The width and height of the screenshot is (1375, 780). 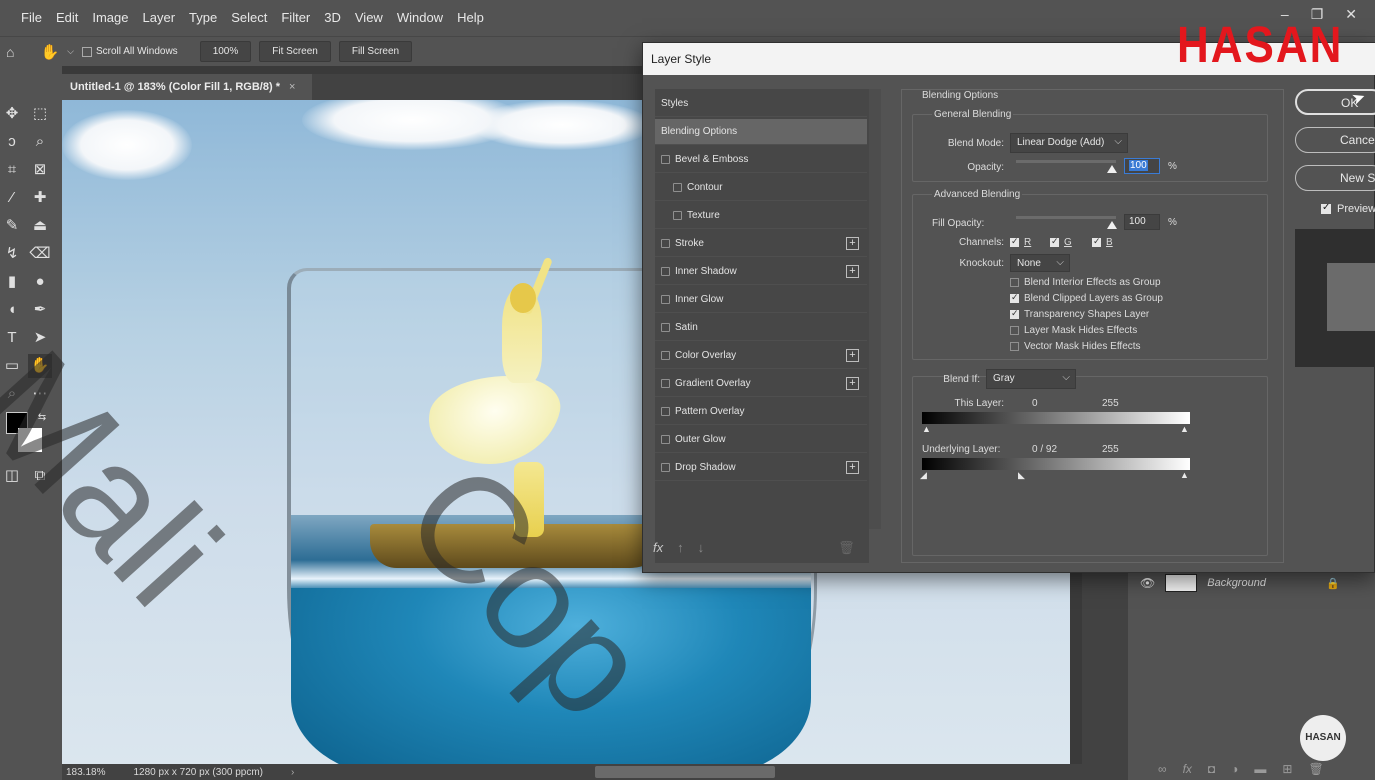 I want to click on more-tools-icon: ⋯, so click(x=40, y=394).